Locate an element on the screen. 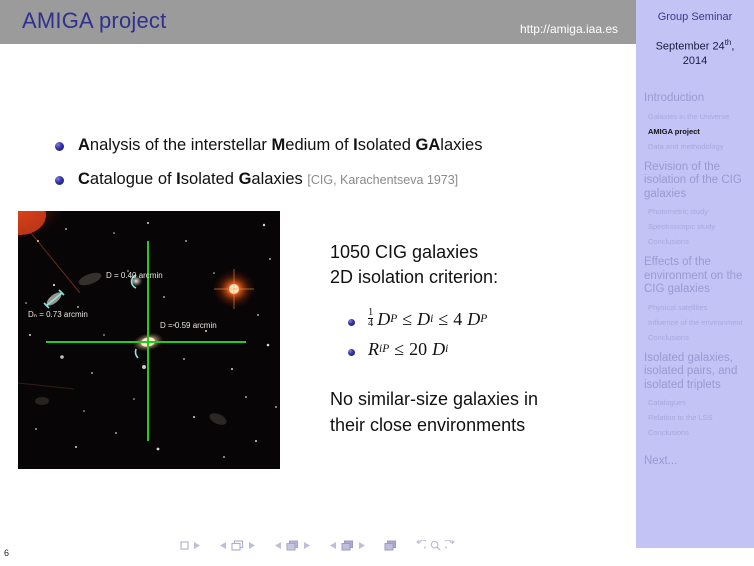 This screenshot has height=566, width=754. project-url: http://amiga.iaa.es is located at coordinates (569, 29).